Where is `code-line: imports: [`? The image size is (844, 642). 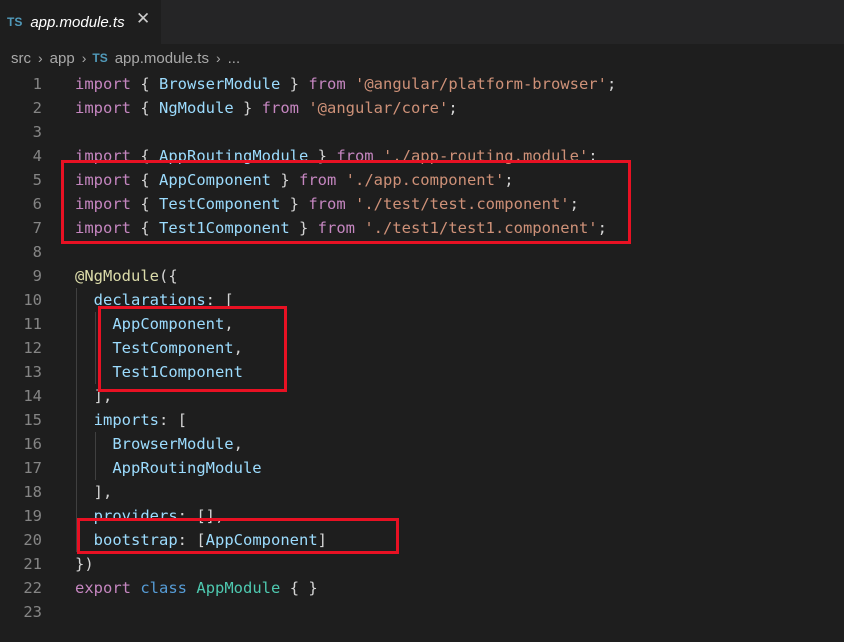 code-line: imports: [ is located at coordinates (131, 420).